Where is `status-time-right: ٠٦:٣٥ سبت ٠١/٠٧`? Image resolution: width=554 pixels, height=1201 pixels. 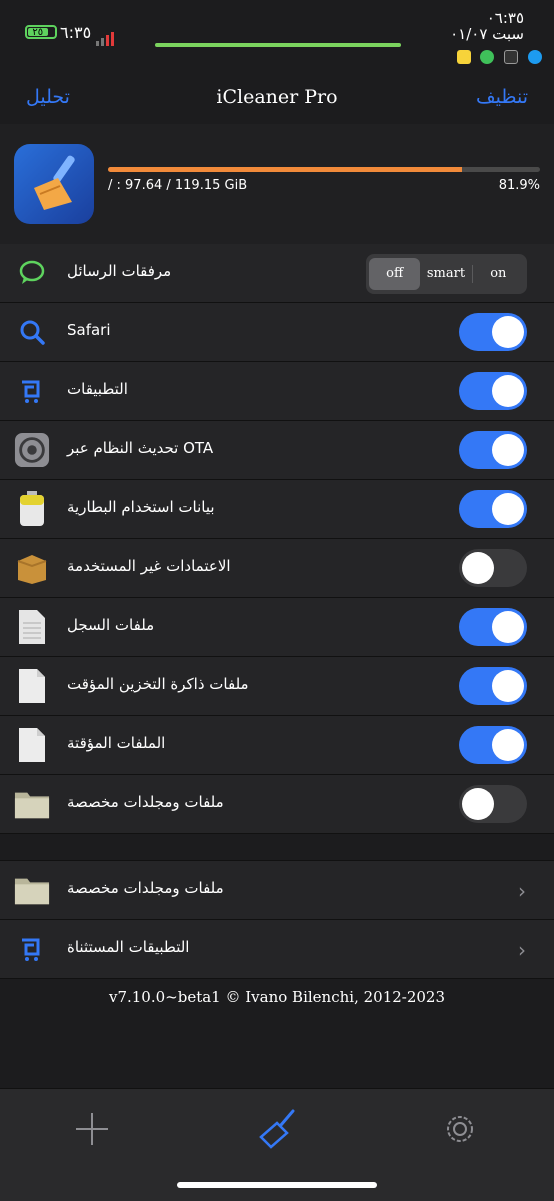 status-time-right: ٠٦:٣٥ سبت ٠١/٠٧ is located at coordinates (487, 26).